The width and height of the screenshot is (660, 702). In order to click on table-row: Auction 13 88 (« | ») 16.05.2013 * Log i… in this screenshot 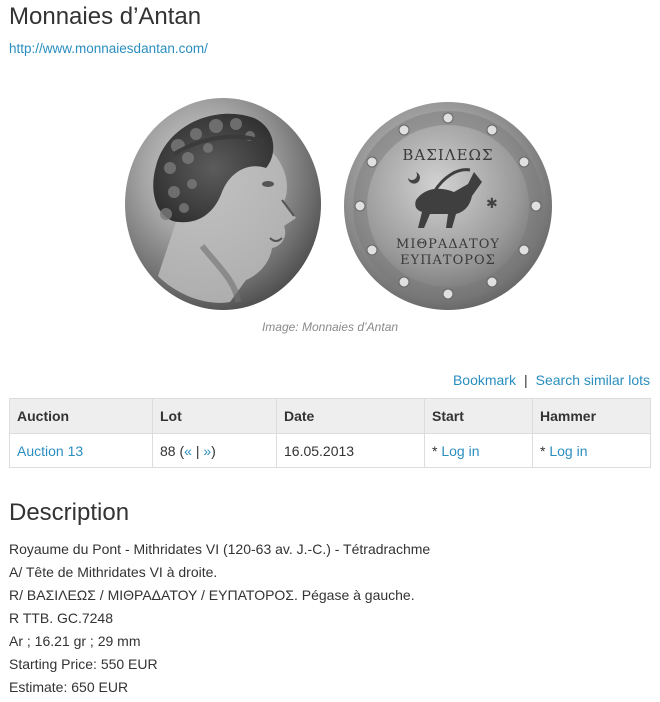, I will do `click(330, 450)`.